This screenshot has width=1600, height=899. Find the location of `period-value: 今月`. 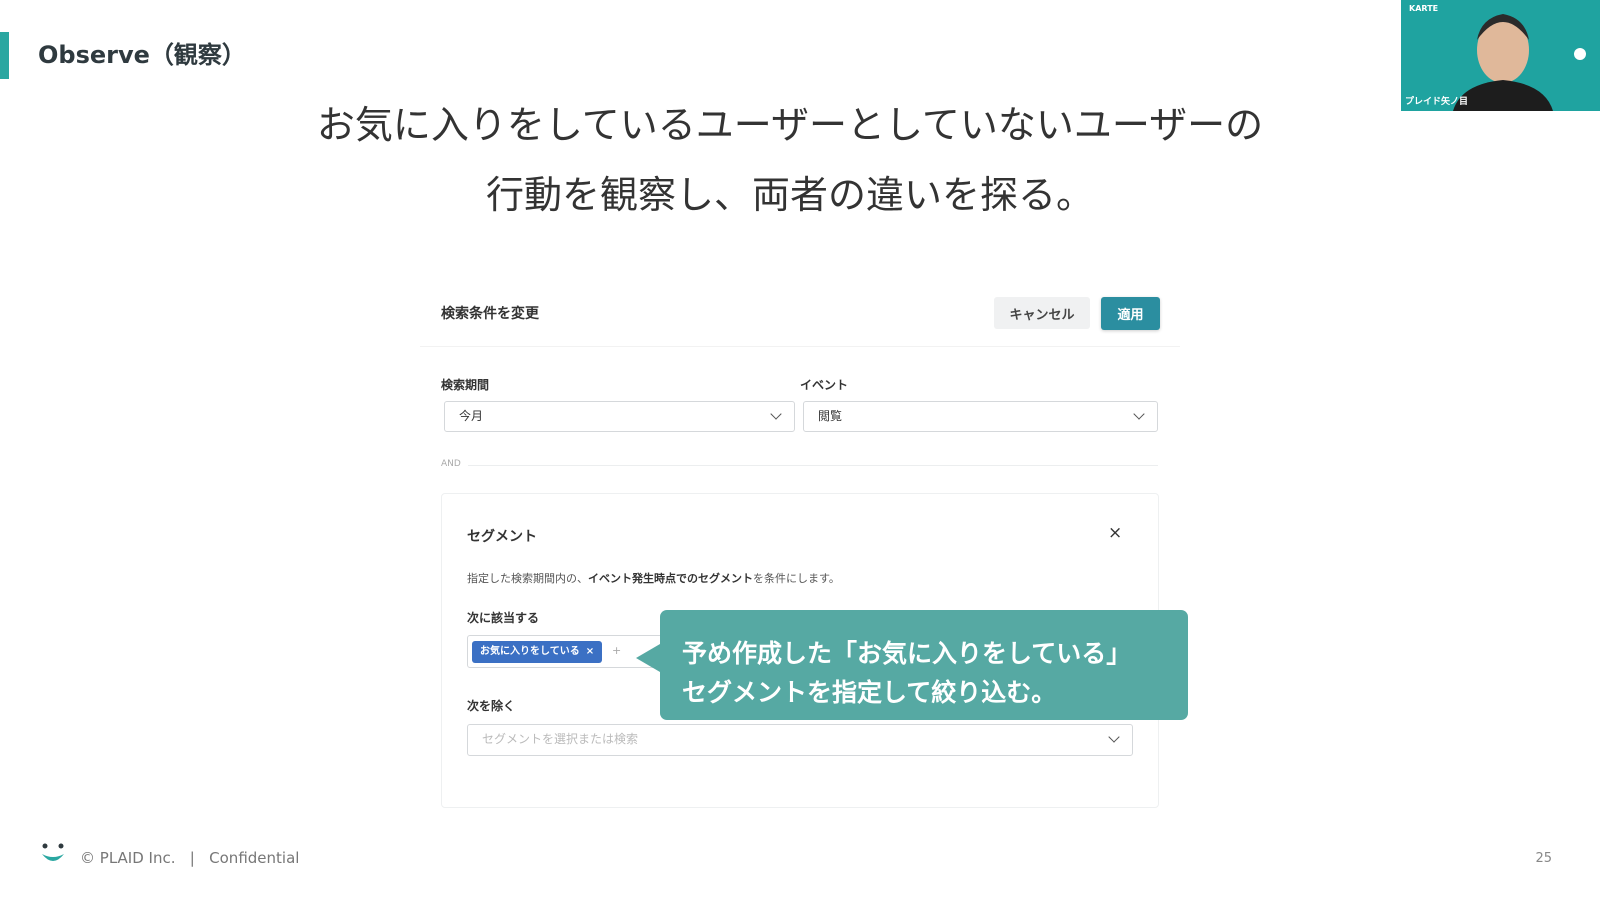

period-value: 今月 is located at coordinates (471, 416).